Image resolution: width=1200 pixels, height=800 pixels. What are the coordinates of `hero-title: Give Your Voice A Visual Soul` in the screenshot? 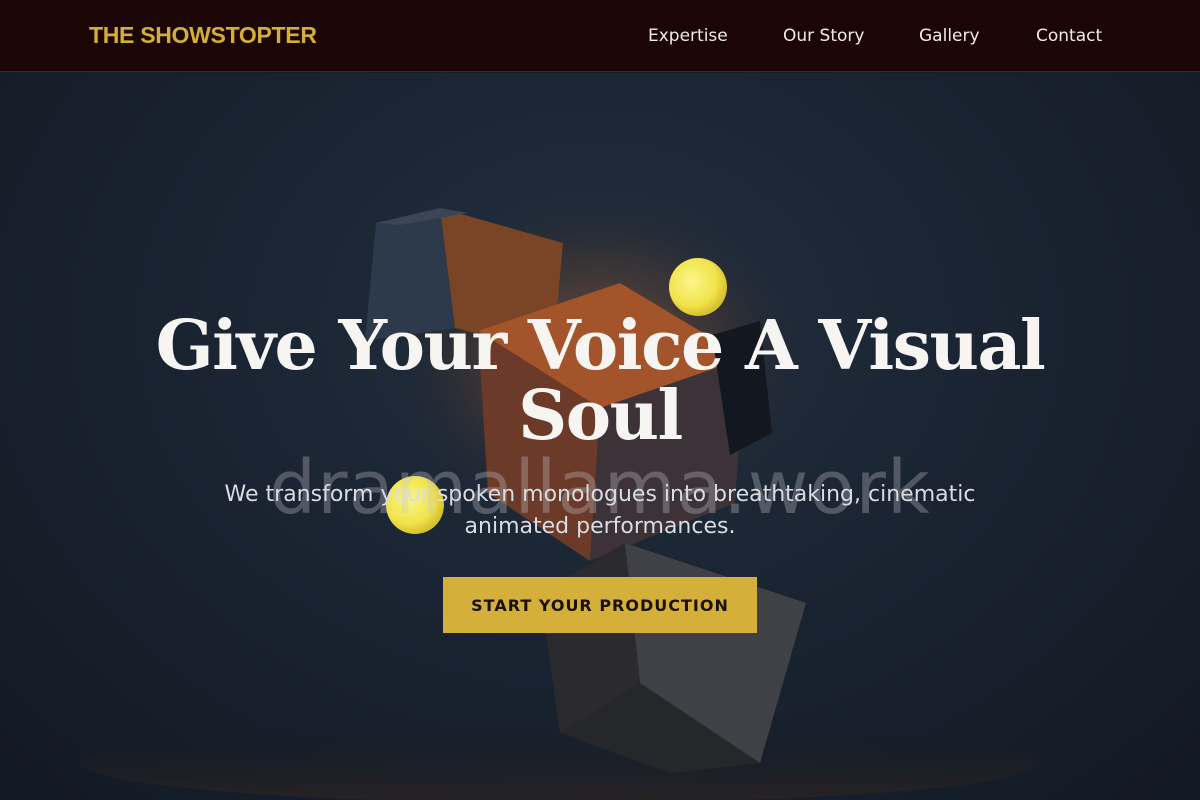 It's located at (600, 381).